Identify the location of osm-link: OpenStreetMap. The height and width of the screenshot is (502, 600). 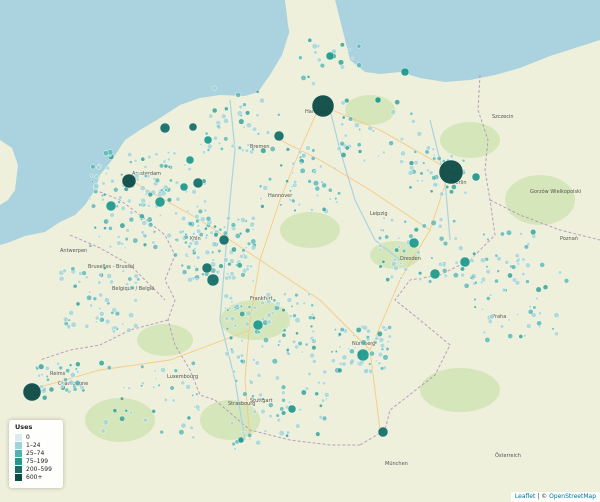
(572, 496).